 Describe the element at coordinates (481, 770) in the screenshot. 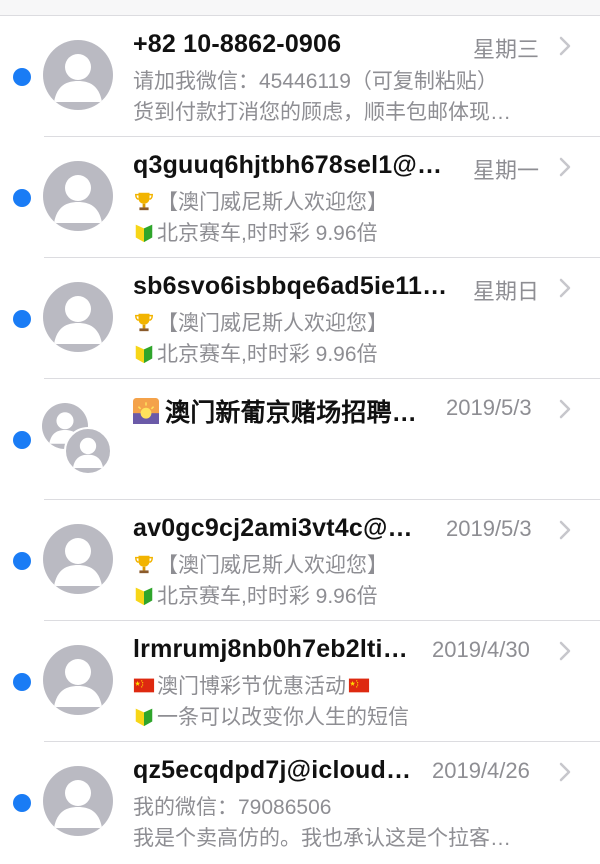

I see `message-date: 2019/4/26` at that location.